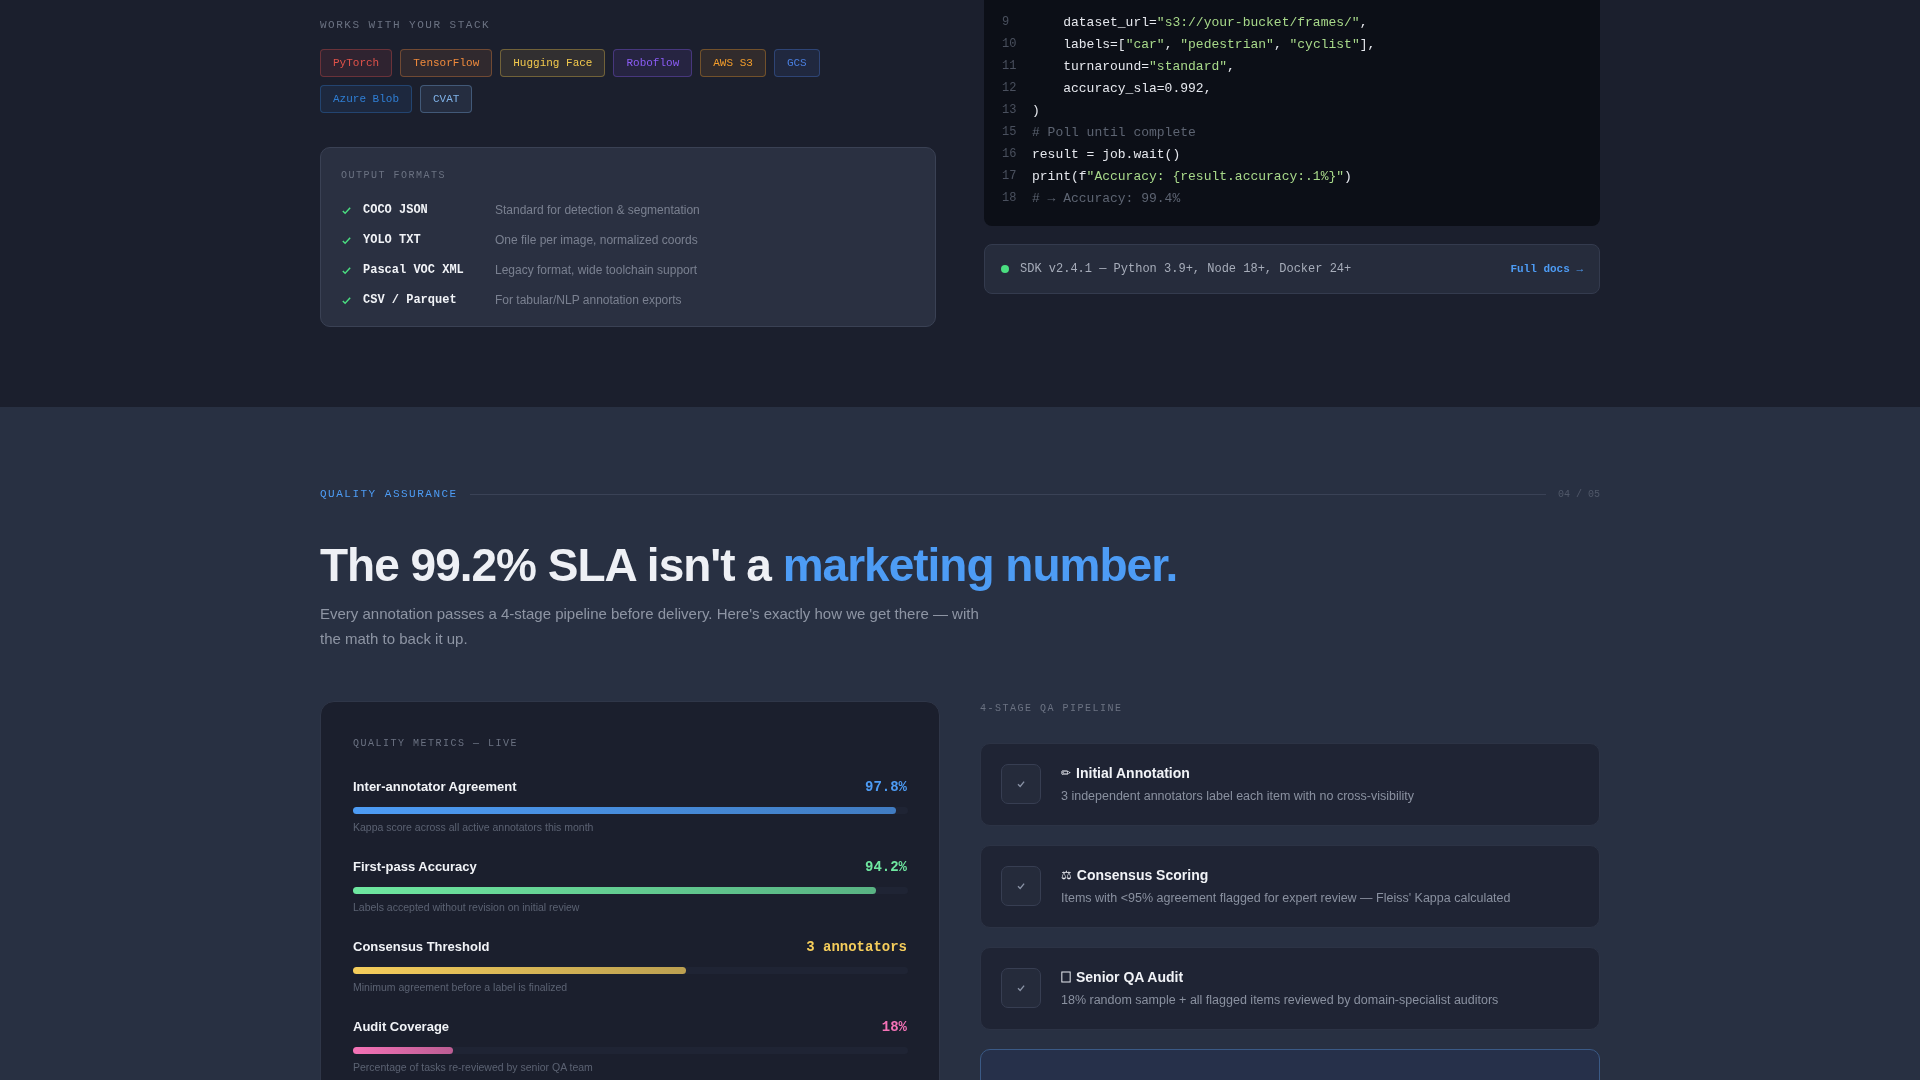 The width and height of the screenshot is (1920, 1080). I want to click on card-label: OUTPUT FORMATS, so click(394, 175).